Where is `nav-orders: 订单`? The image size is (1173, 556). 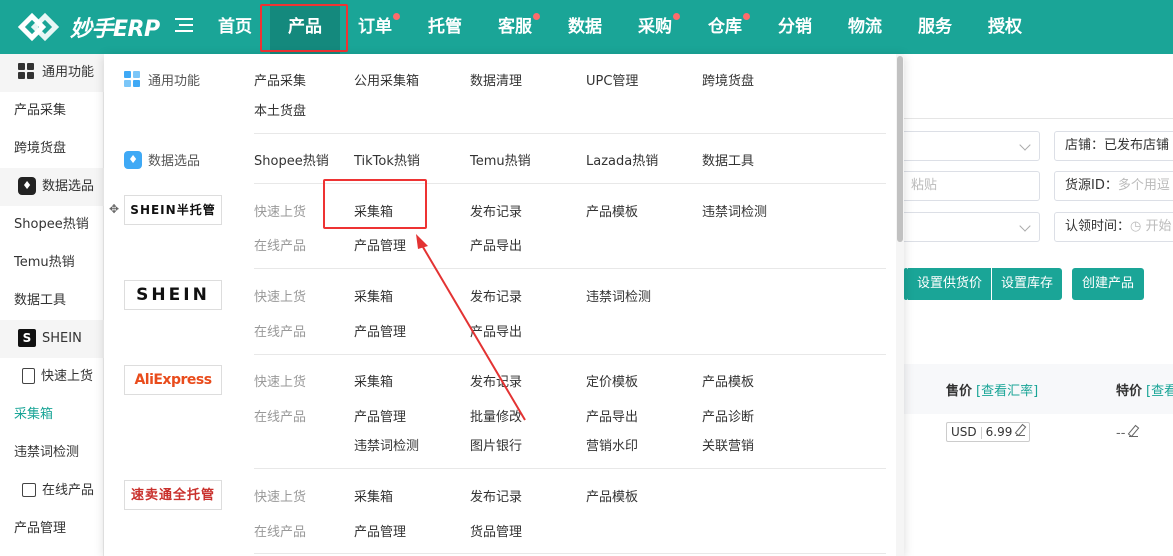
nav-orders: 订单 is located at coordinates (375, 27).